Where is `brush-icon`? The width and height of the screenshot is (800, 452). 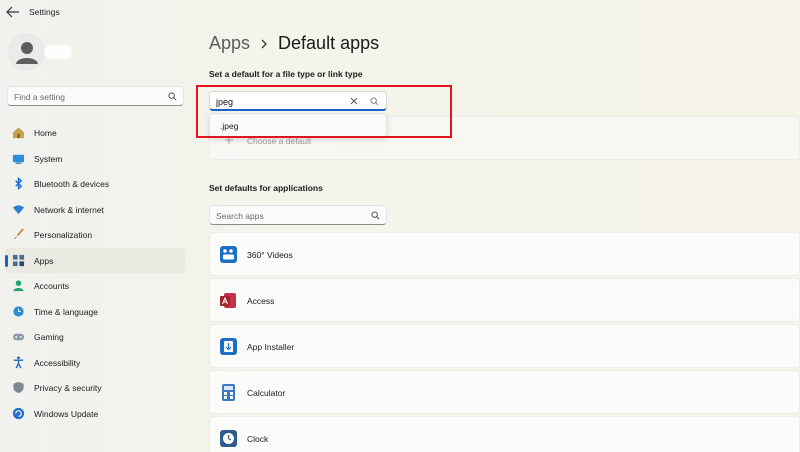
brush-icon is located at coordinates (18, 234).